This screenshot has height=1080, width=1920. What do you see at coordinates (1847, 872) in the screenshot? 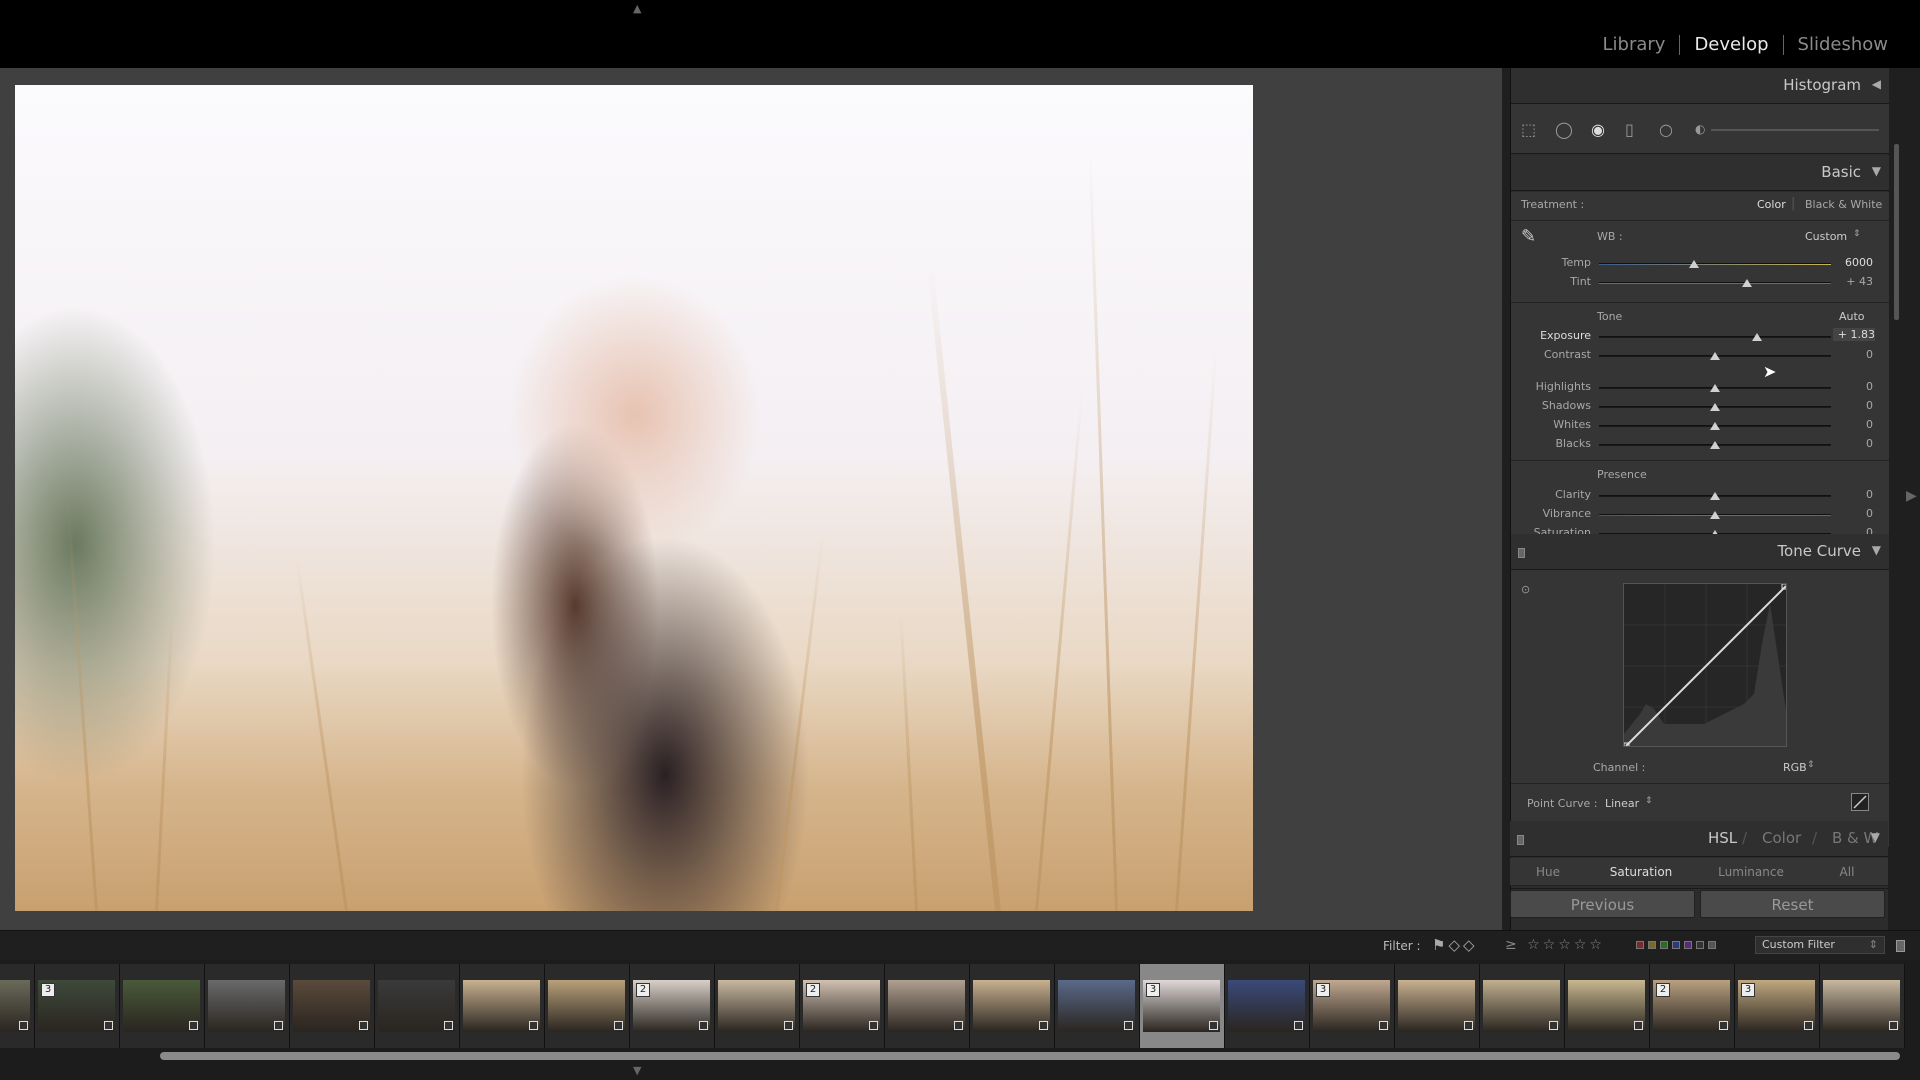
I see `tab-all: All` at bounding box center [1847, 872].